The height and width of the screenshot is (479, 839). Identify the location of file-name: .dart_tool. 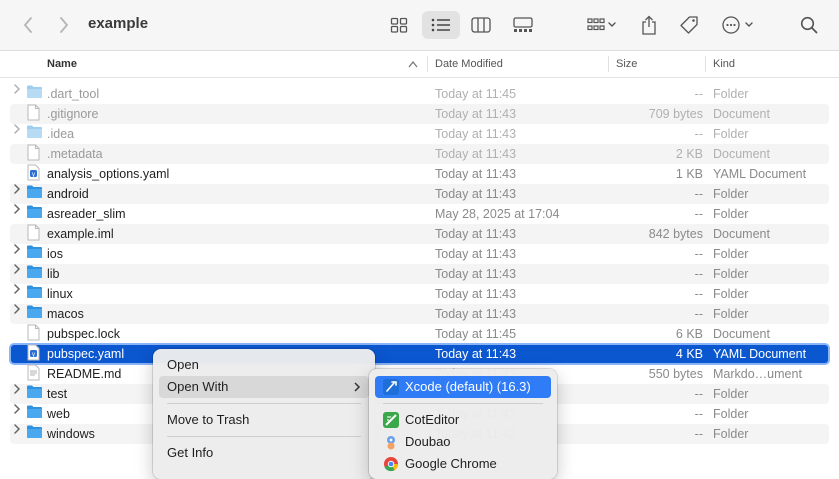
(73, 94).